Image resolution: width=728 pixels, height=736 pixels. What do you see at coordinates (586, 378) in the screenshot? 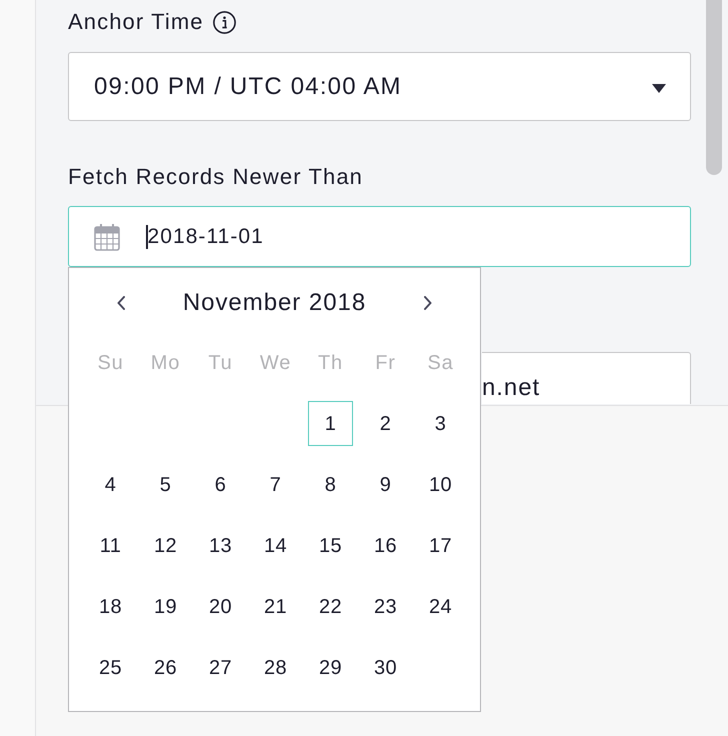
I see `text-input: n.net` at bounding box center [586, 378].